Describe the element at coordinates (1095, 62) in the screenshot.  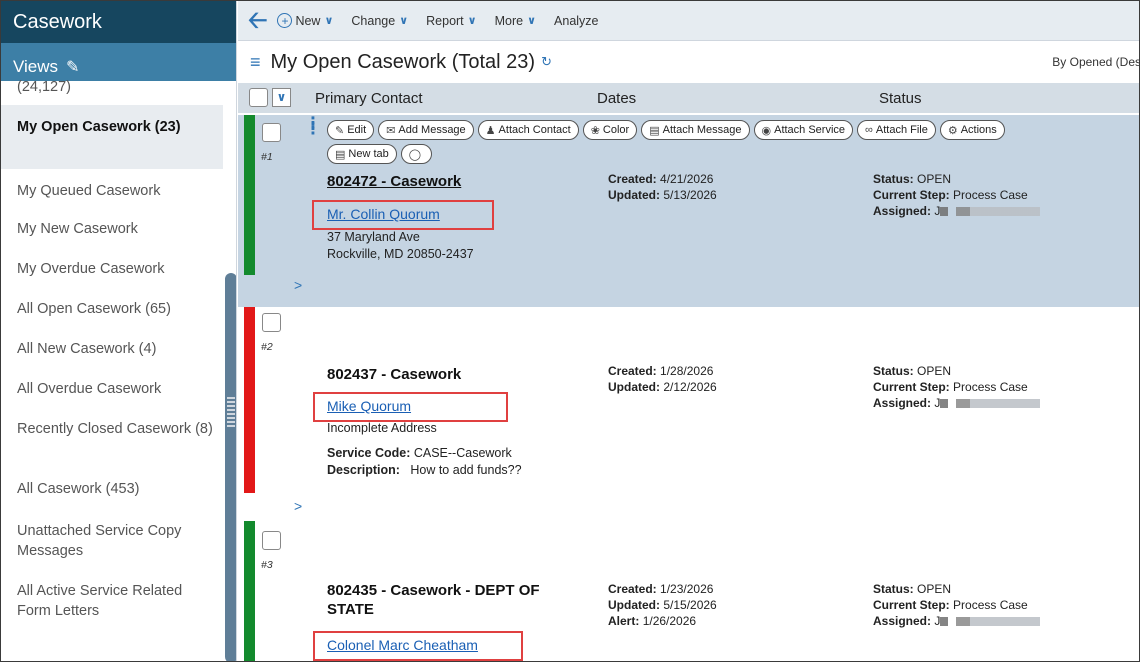
I see `sort-label: By Opened (Des` at that location.